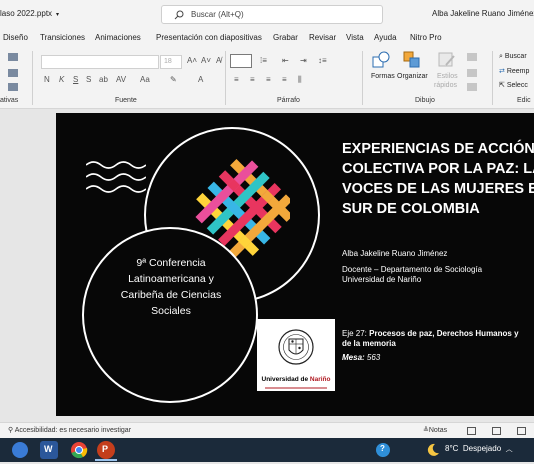 The image size is (534, 464). What do you see at coordinates (514, 71) in the screenshot?
I see `replace-button: ⇄ Reemp` at bounding box center [514, 71].